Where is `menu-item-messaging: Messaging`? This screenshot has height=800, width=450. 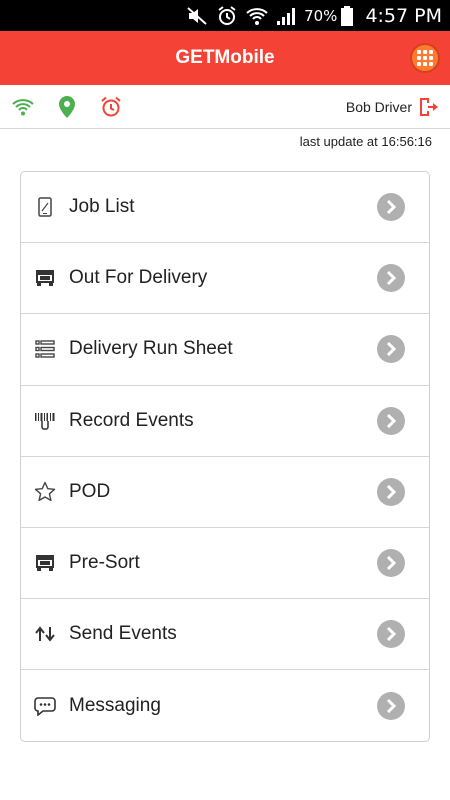
menu-item-messaging: Messaging is located at coordinates (225, 705).